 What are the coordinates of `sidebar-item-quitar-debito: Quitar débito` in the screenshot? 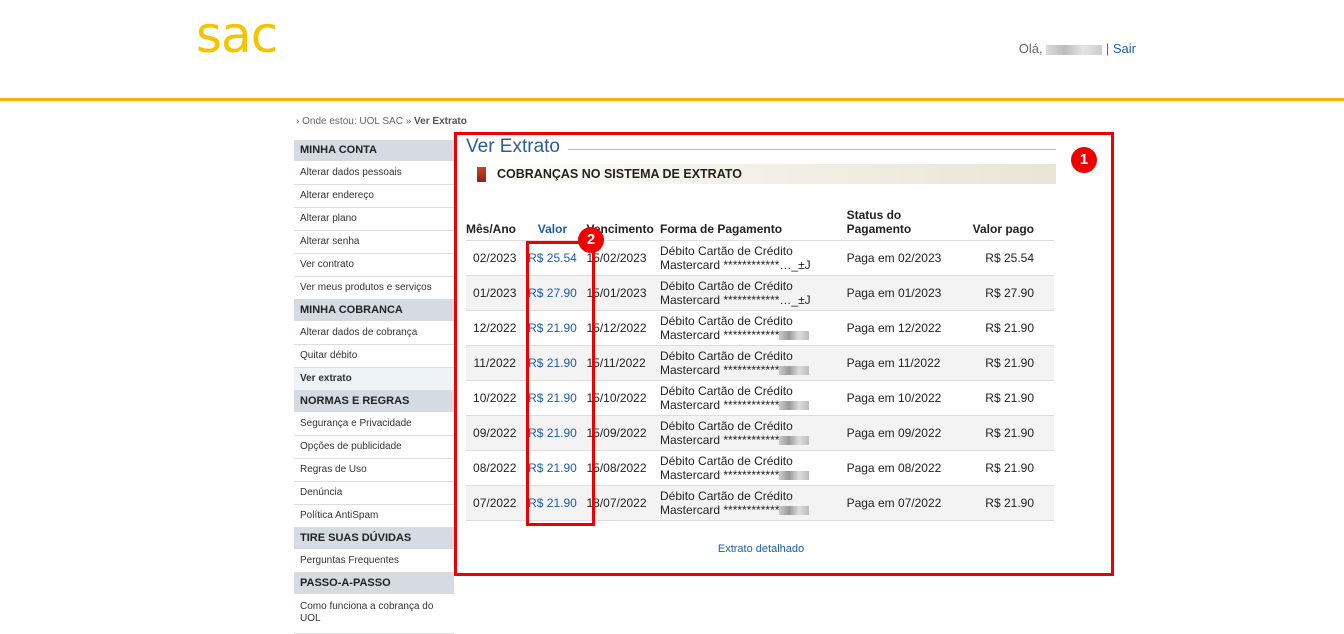 It's located at (374, 356).